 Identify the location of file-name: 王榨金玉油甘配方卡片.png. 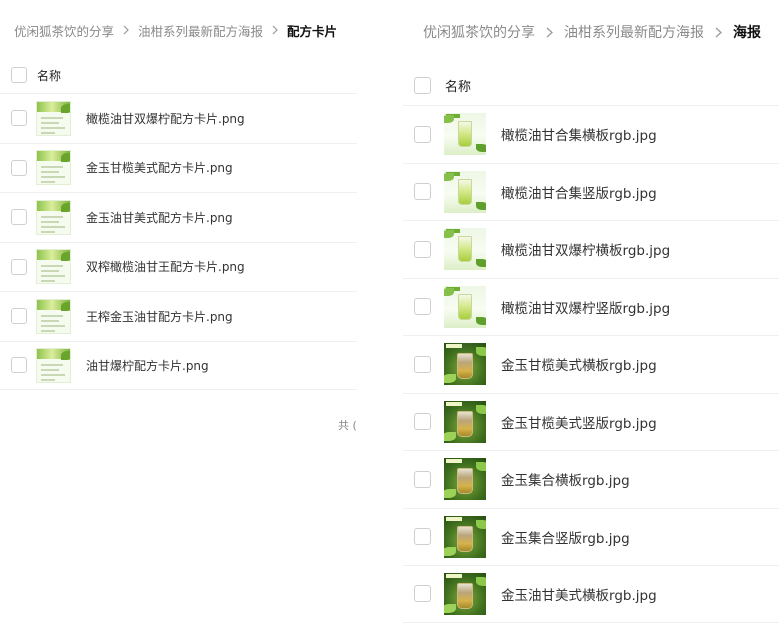
(159, 316).